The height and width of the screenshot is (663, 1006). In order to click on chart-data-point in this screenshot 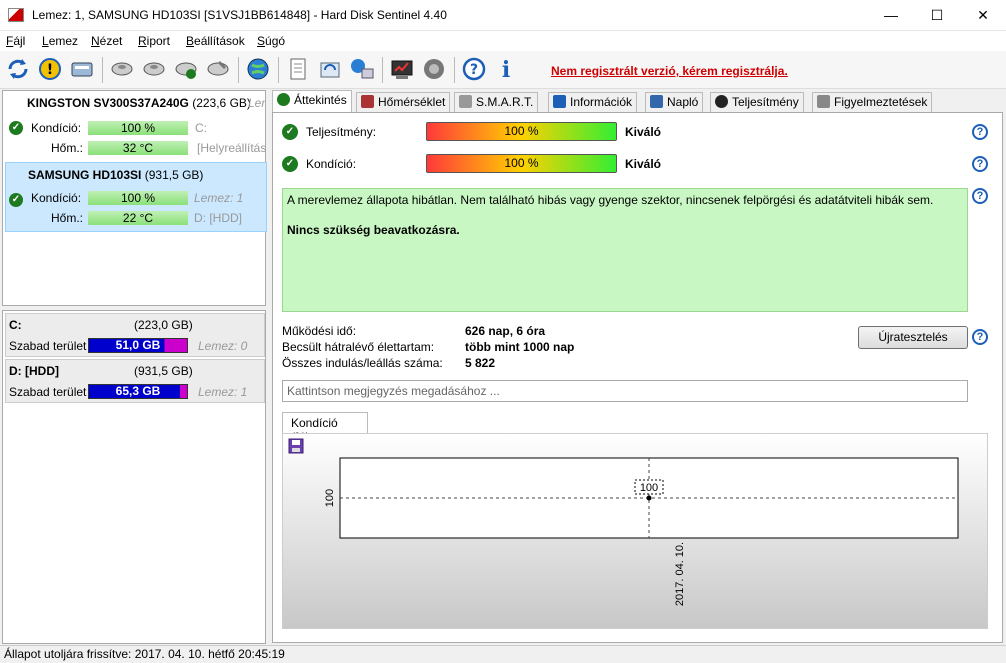, I will do `click(649, 498)`.